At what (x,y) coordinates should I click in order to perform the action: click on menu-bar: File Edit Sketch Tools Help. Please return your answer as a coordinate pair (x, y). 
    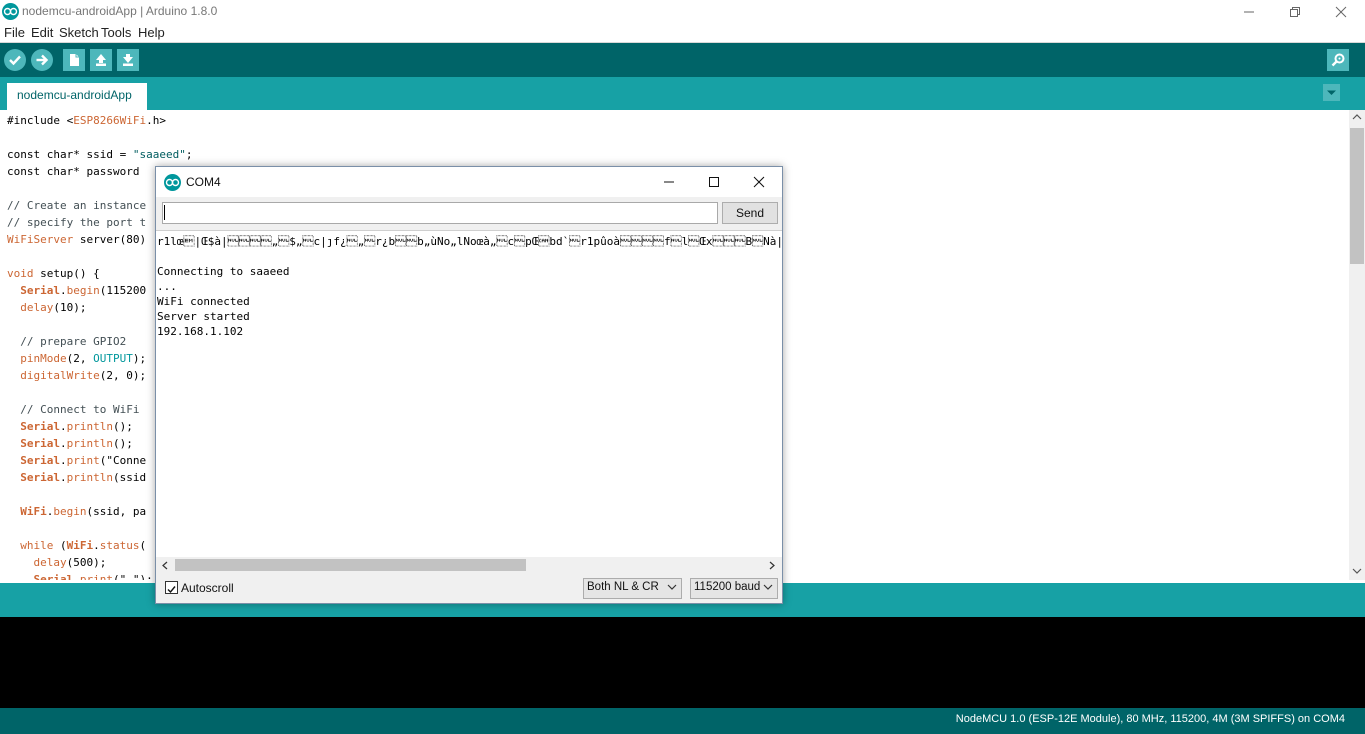
    Looking at the image, I should click on (682, 33).